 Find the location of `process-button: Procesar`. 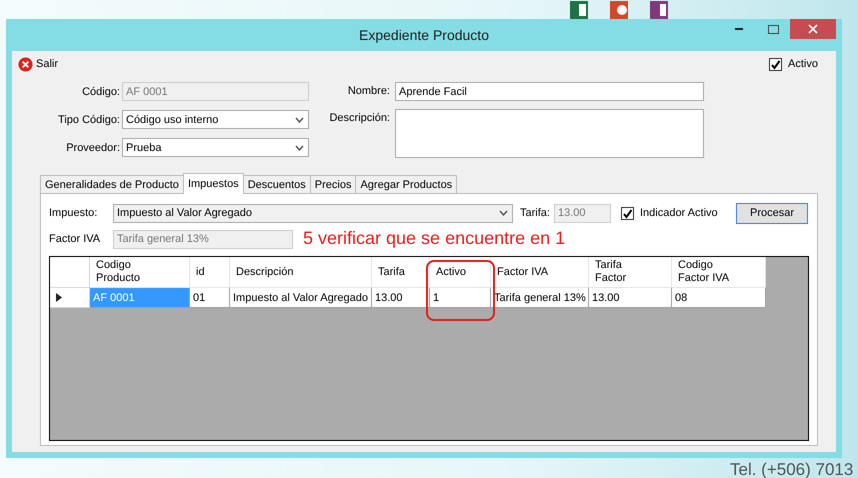

process-button: Procesar is located at coordinates (772, 213).